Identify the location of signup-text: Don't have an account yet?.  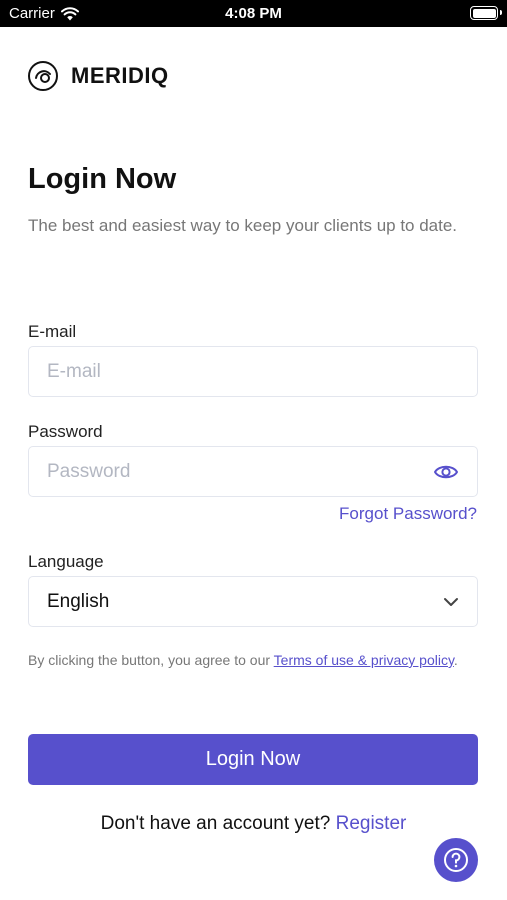
(218, 823).